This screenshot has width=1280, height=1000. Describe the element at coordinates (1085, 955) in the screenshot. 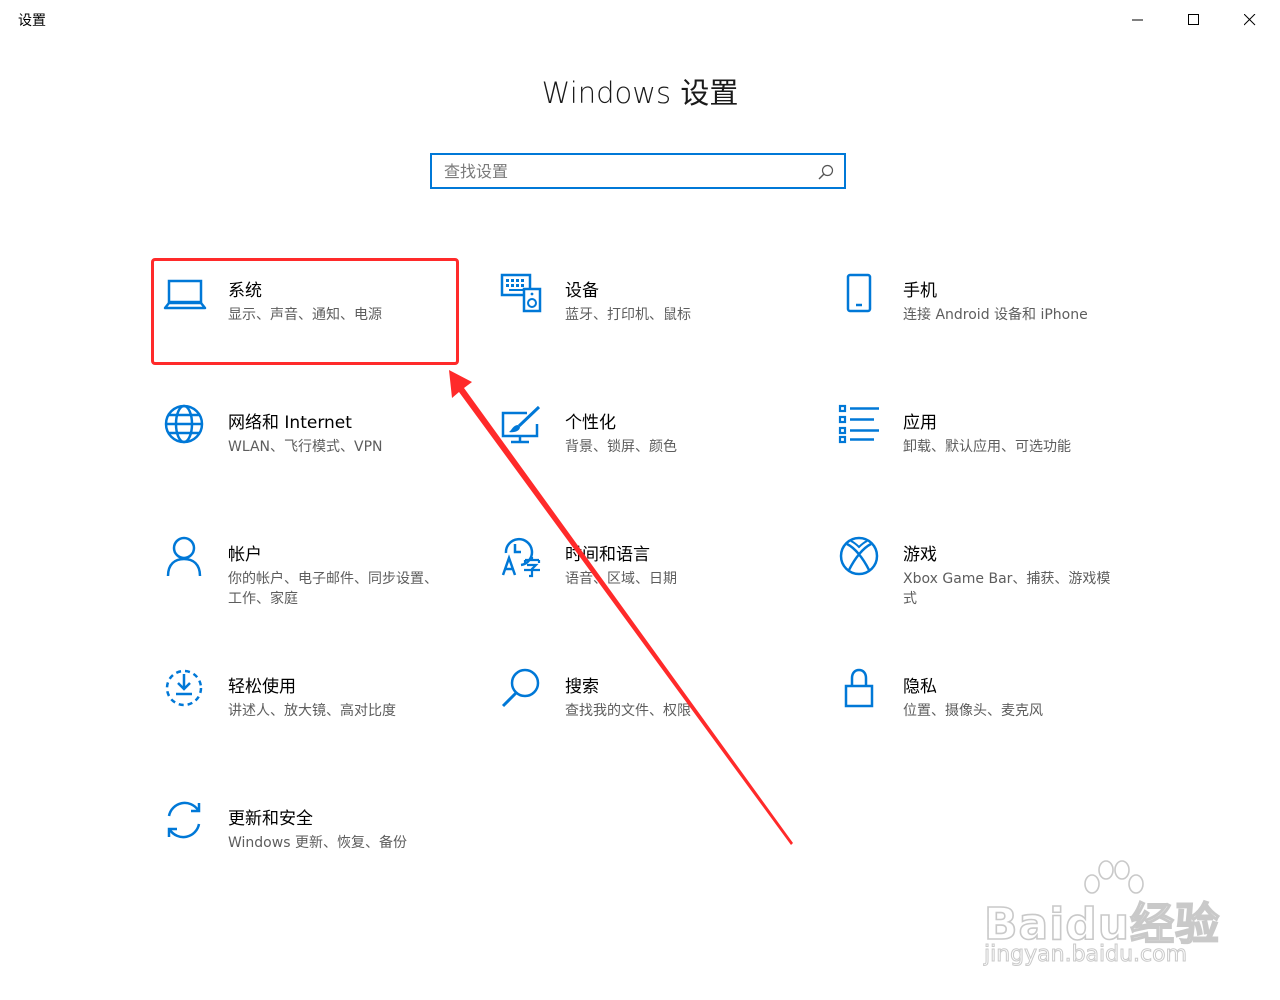

I see `watermark-url-text: jingyan.baidu.com` at that location.